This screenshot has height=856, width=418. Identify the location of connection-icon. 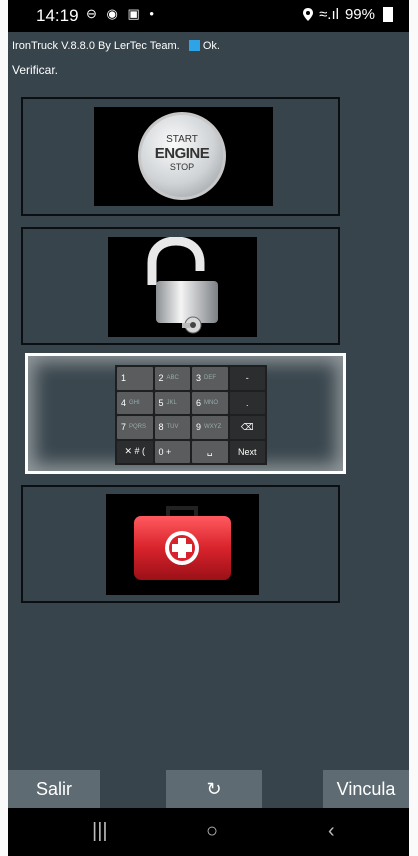
(194, 45).